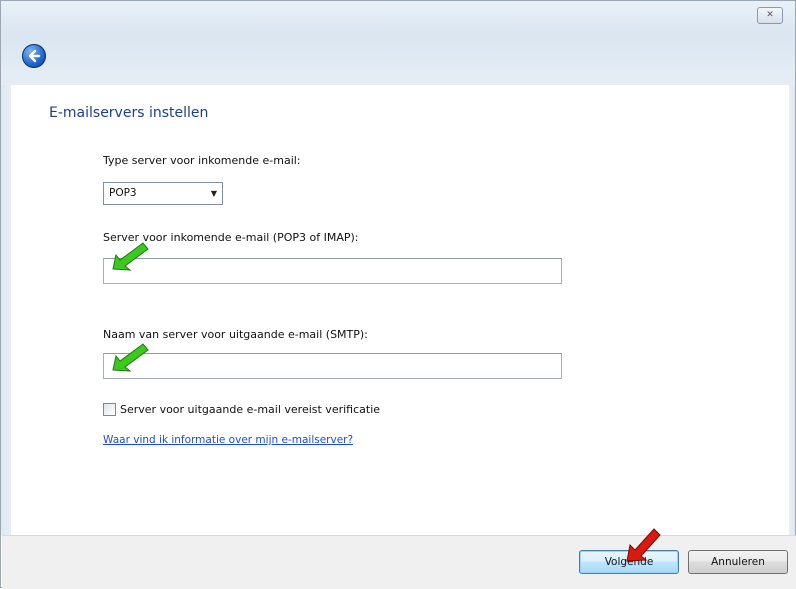 This screenshot has width=796, height=589. Describe the element at coordinates (213, 193) in the screenshot. I see `chevron-down-icon: ▼` at that location.